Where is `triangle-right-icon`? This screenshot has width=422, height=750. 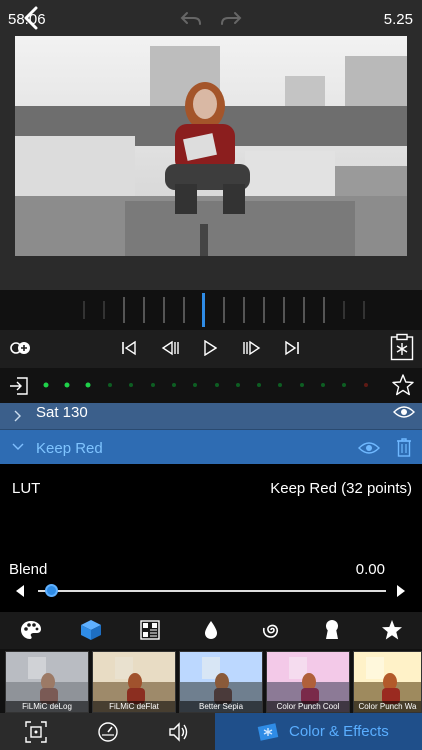
triangle-right-icon is located at coordinates (401, 591).